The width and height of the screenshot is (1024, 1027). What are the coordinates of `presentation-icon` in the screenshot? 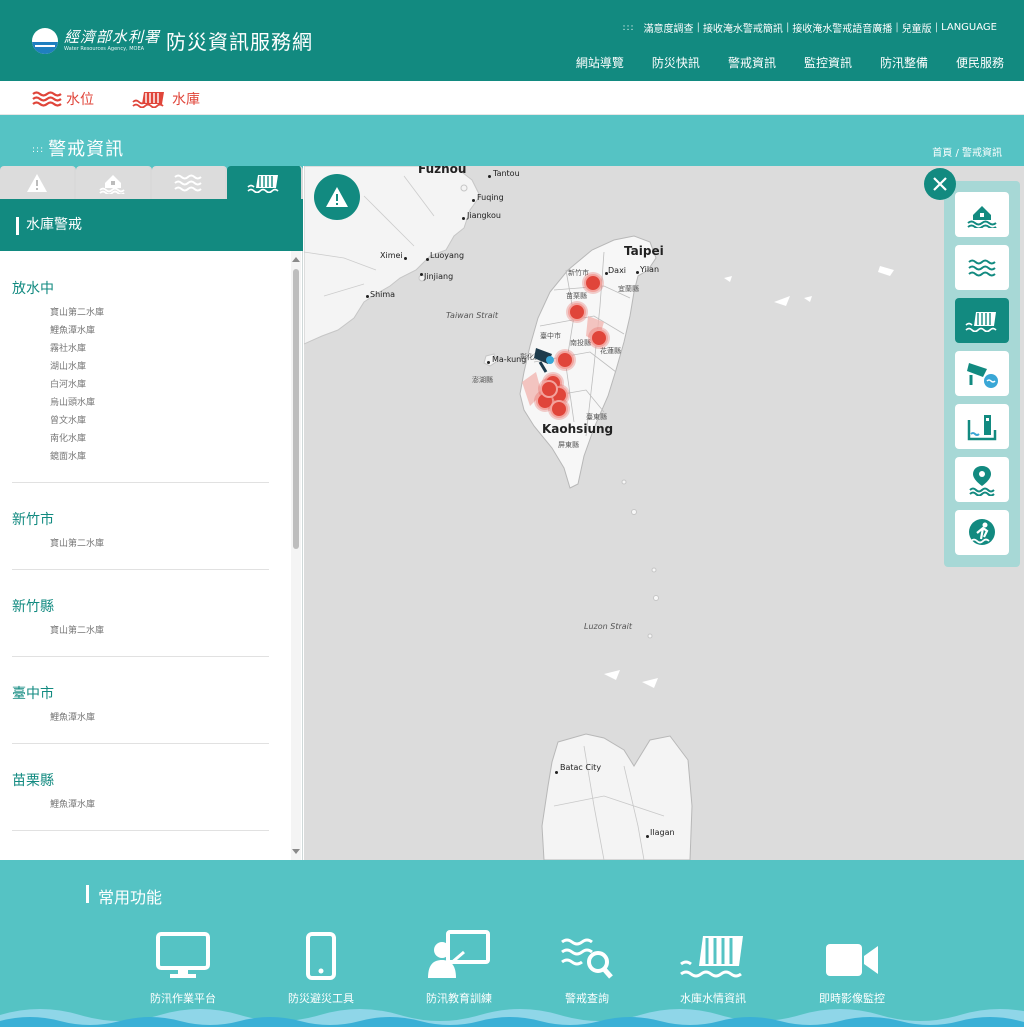 It's located at (459, 954).